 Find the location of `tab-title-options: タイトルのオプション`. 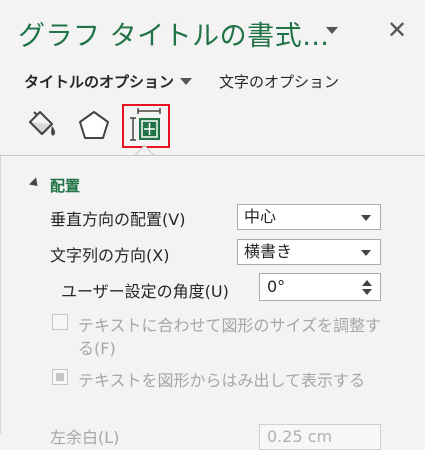

tab-title-options: タイトルのオプション is located at coordinates (99, 81).